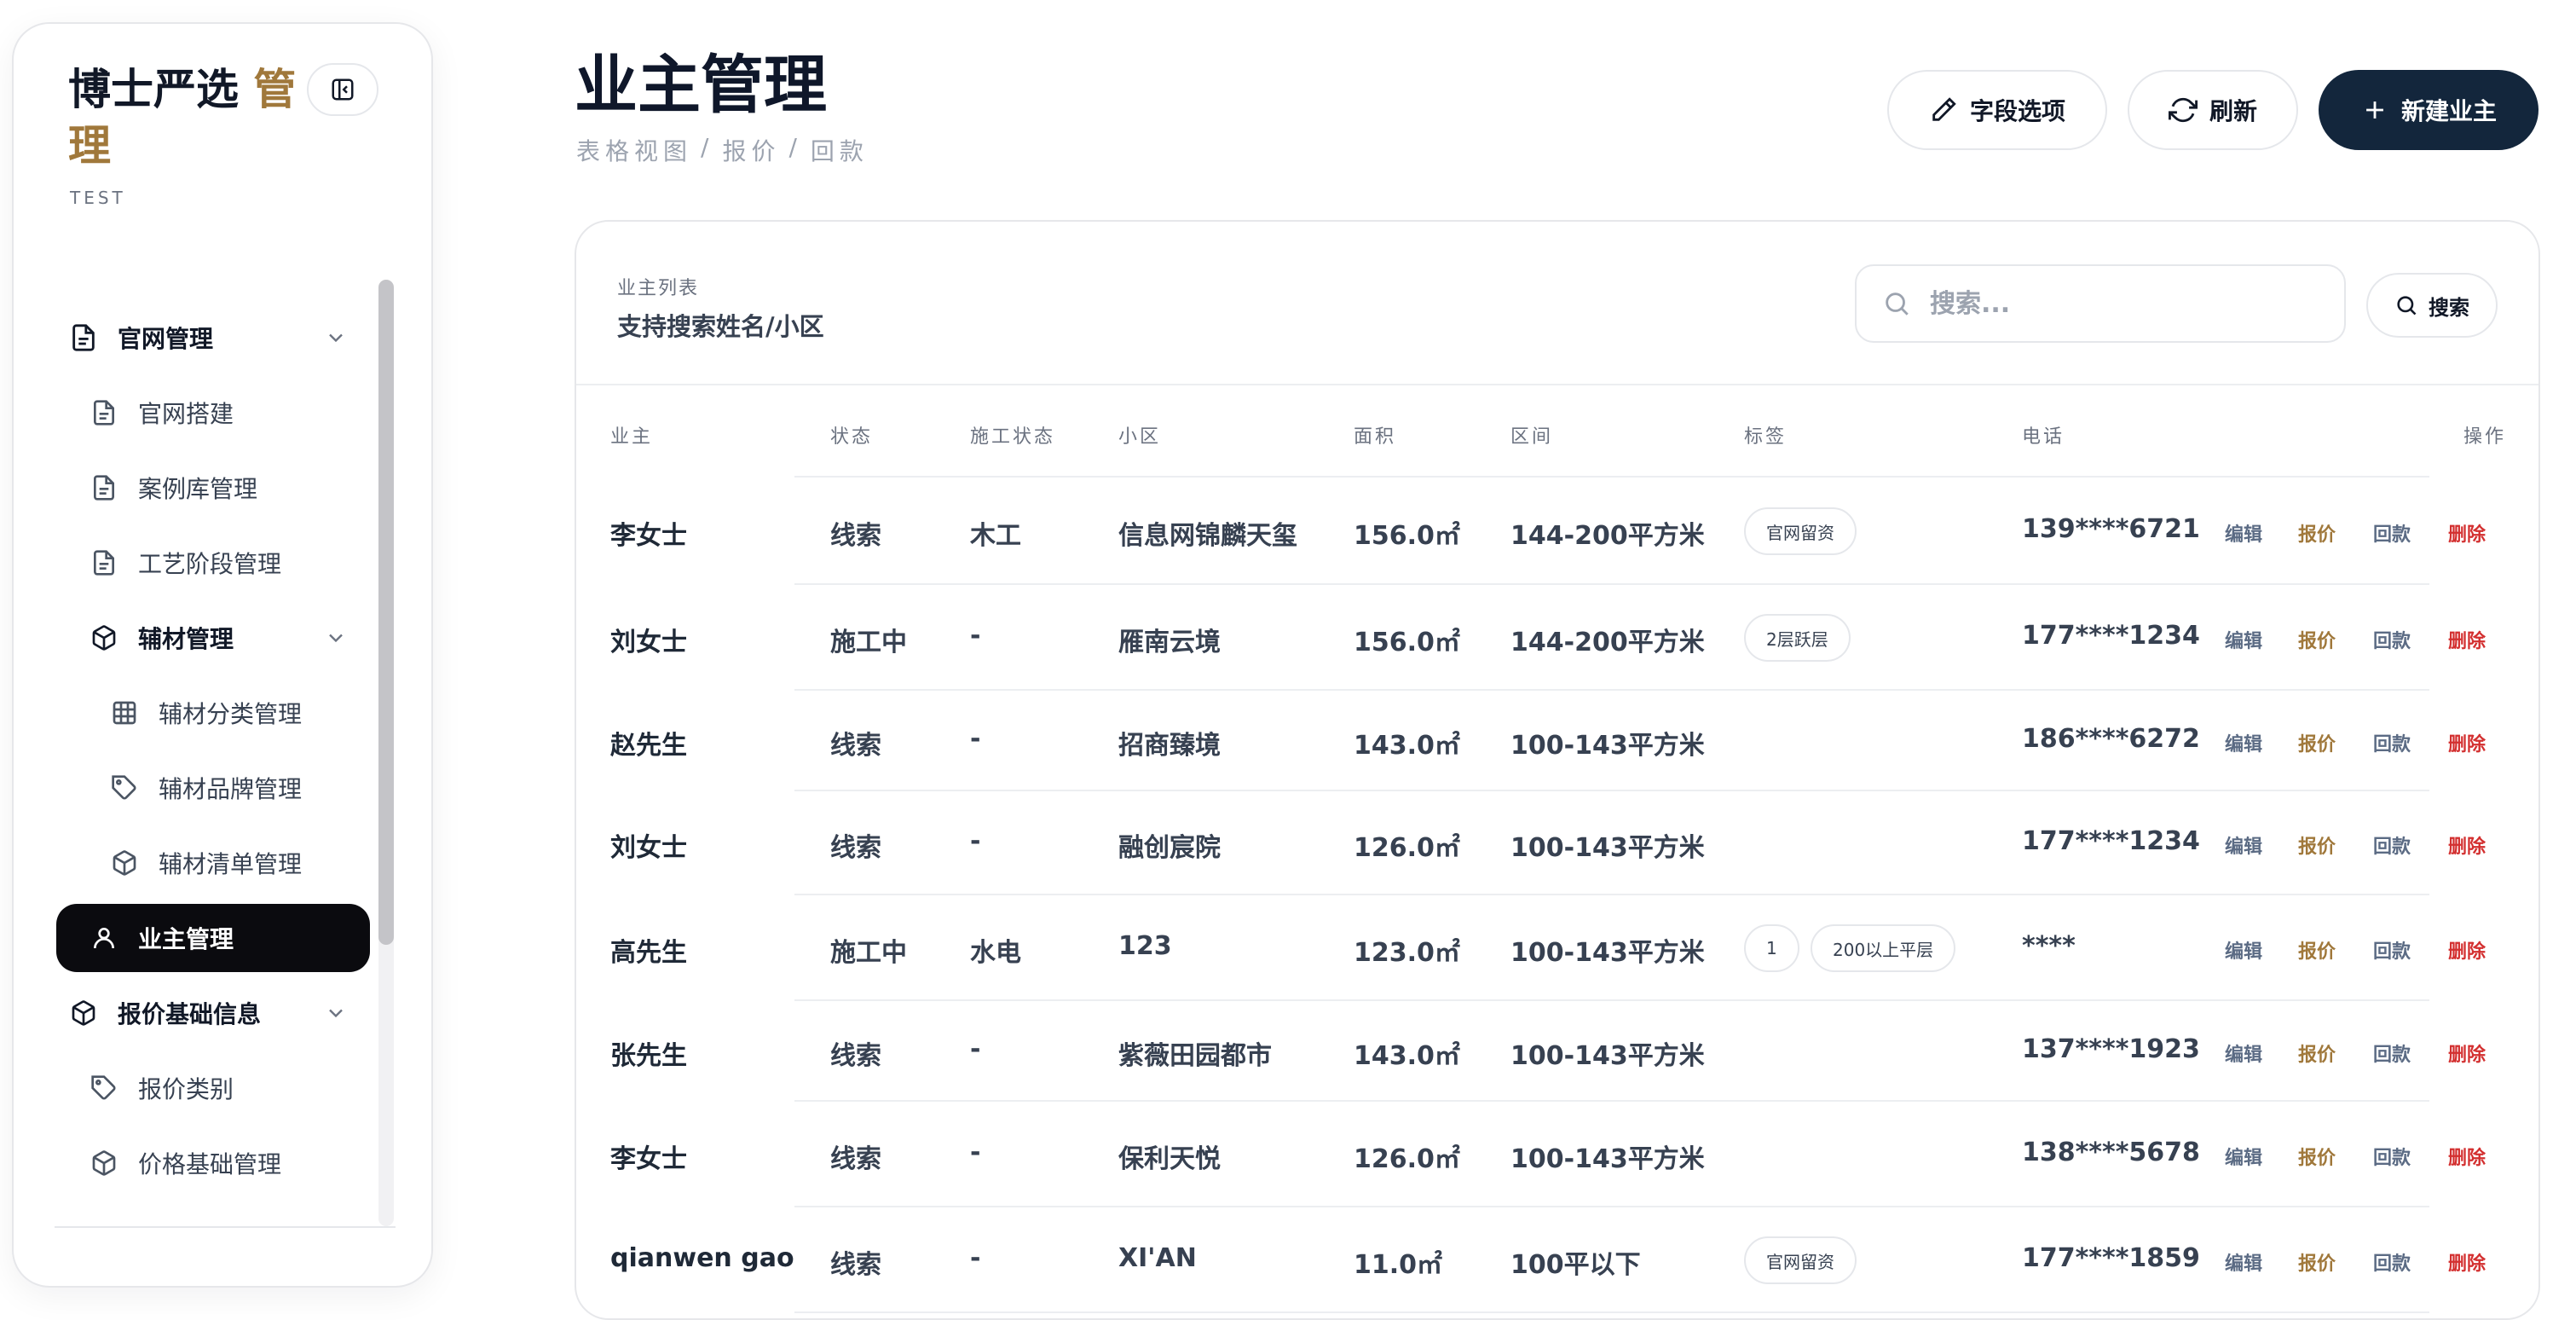  Describe the element at coordinates (228, 488) in the screenshot. I see `sidebar-item-case-library: 案例库管理` at that location.